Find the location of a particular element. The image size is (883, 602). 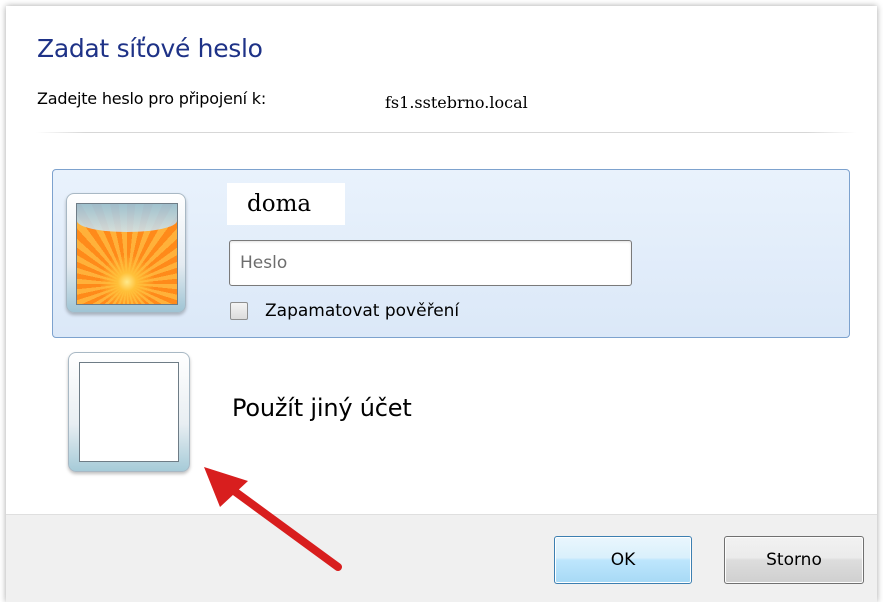

other-account-avatar is located at coordinates (129, 412).